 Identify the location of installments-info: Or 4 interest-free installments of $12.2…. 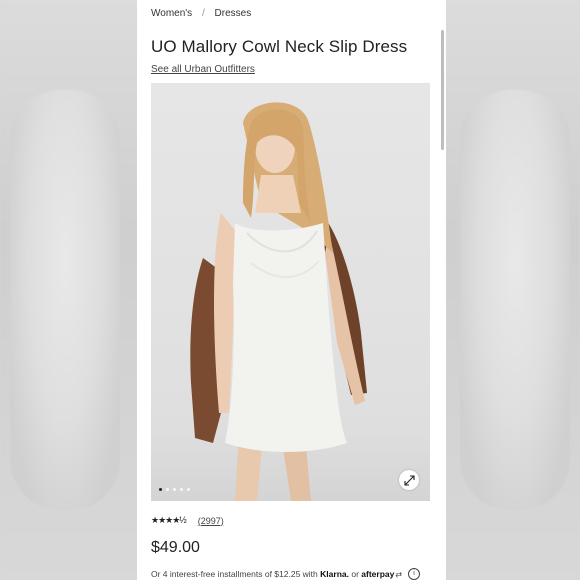
(286, 574).